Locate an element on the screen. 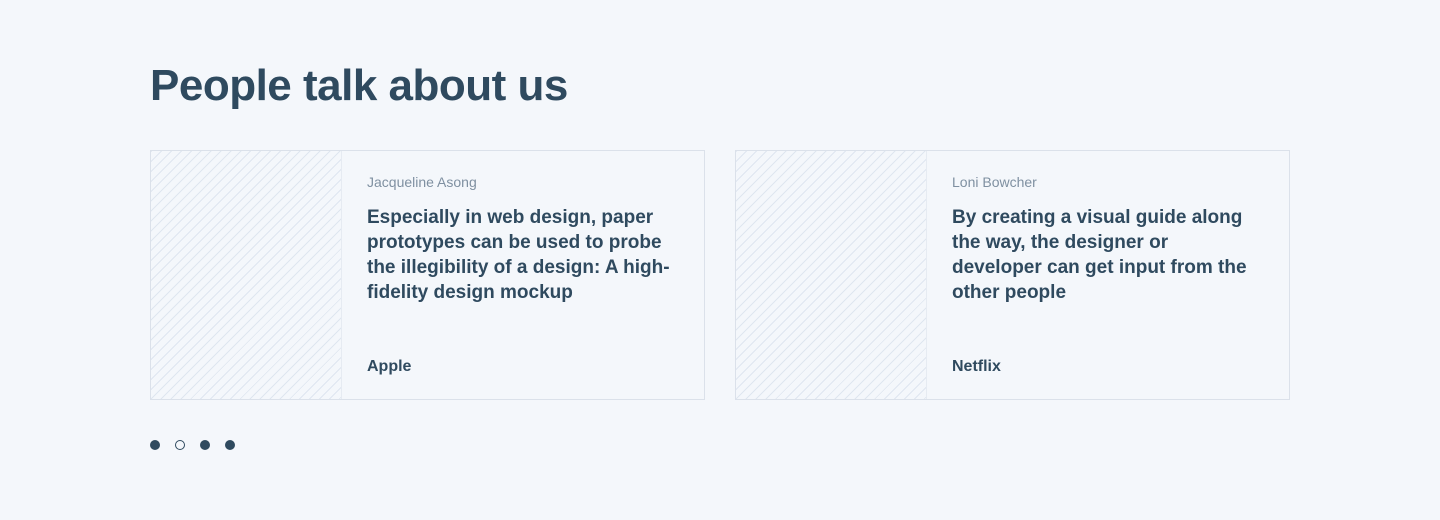  section-title: People talk about us is located at coordinates (359, 85).